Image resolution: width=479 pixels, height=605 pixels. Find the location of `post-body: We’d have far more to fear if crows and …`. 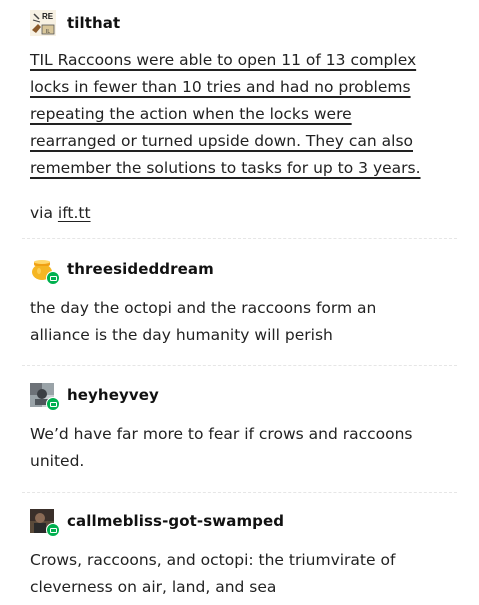

post-body: We’d have far more to fear if crows and … is located at coordinates (221, 448).